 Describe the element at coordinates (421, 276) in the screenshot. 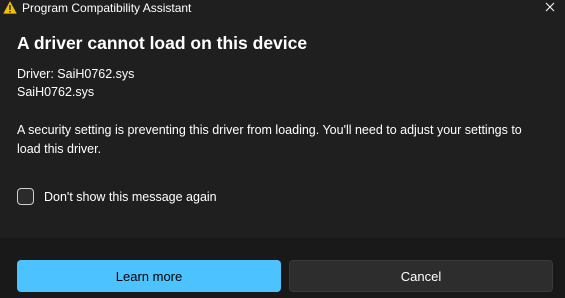

I see `cancel-button: Cancel` at that location.